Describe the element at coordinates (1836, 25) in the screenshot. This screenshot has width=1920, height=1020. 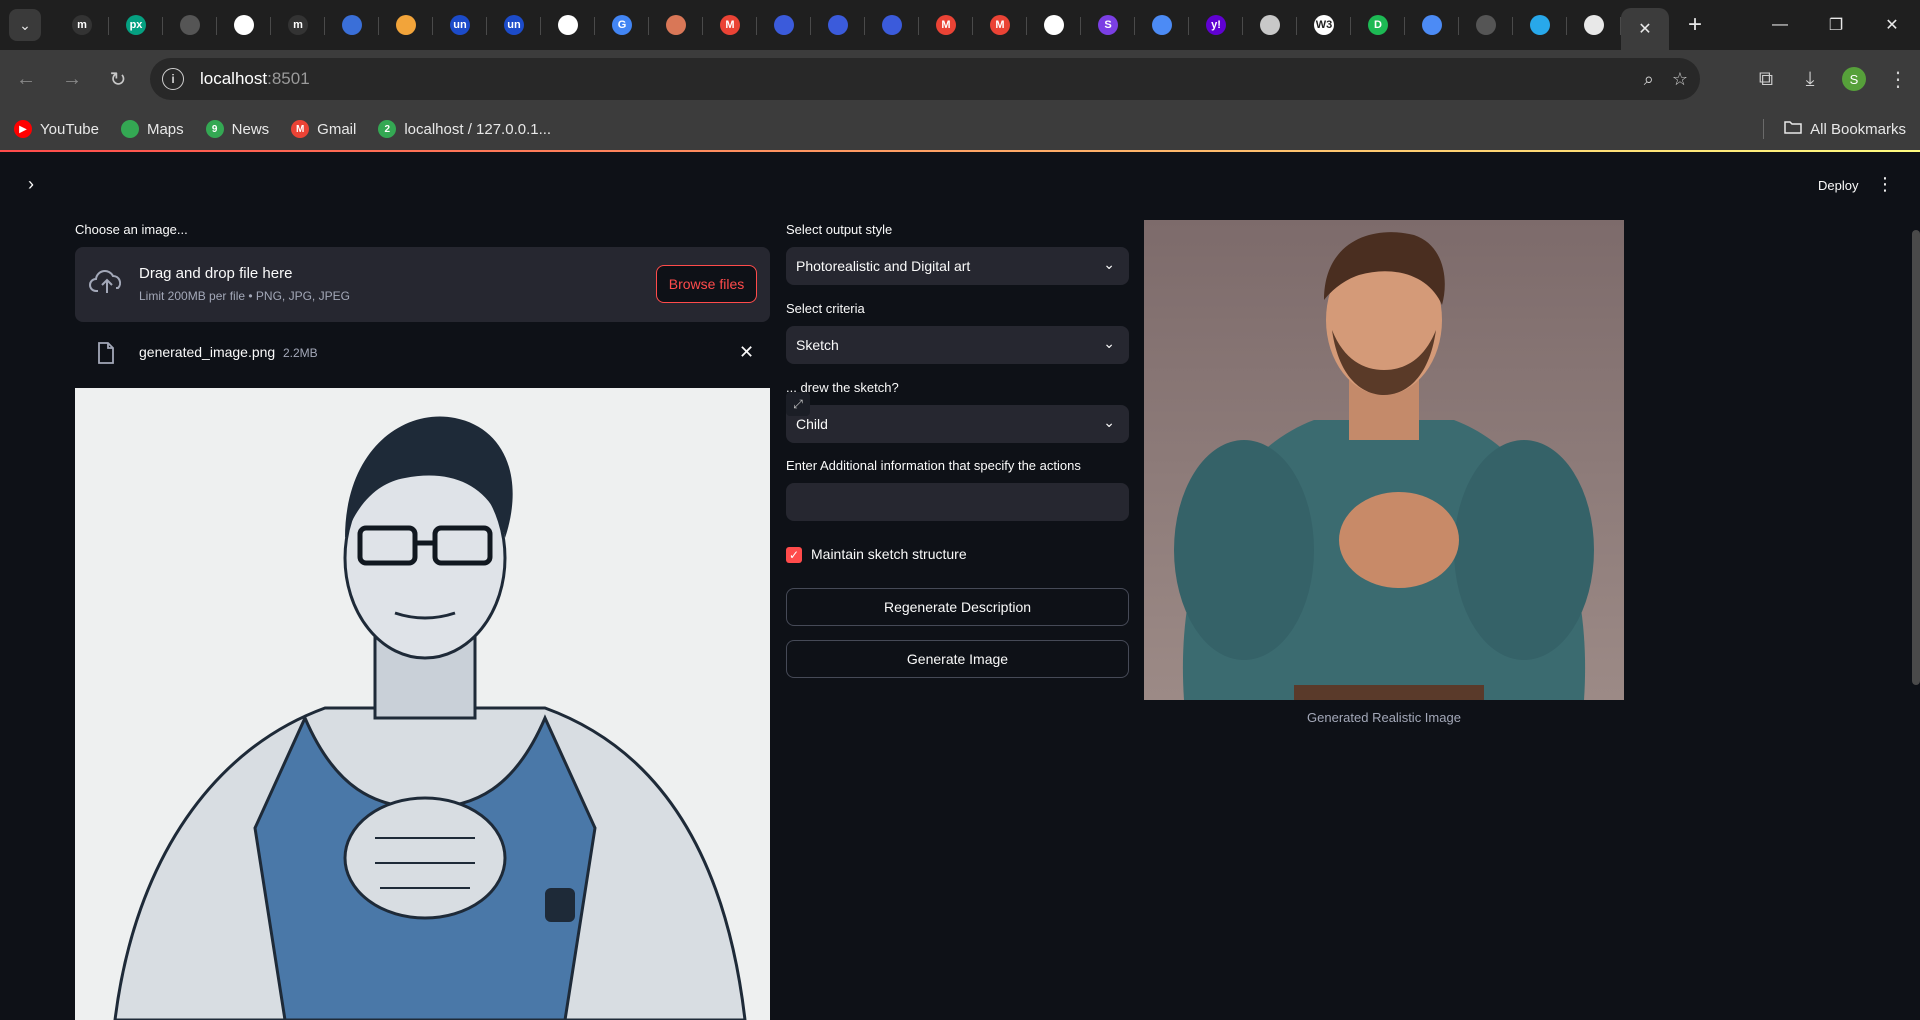
I see `restore-button: ❐` at that location.